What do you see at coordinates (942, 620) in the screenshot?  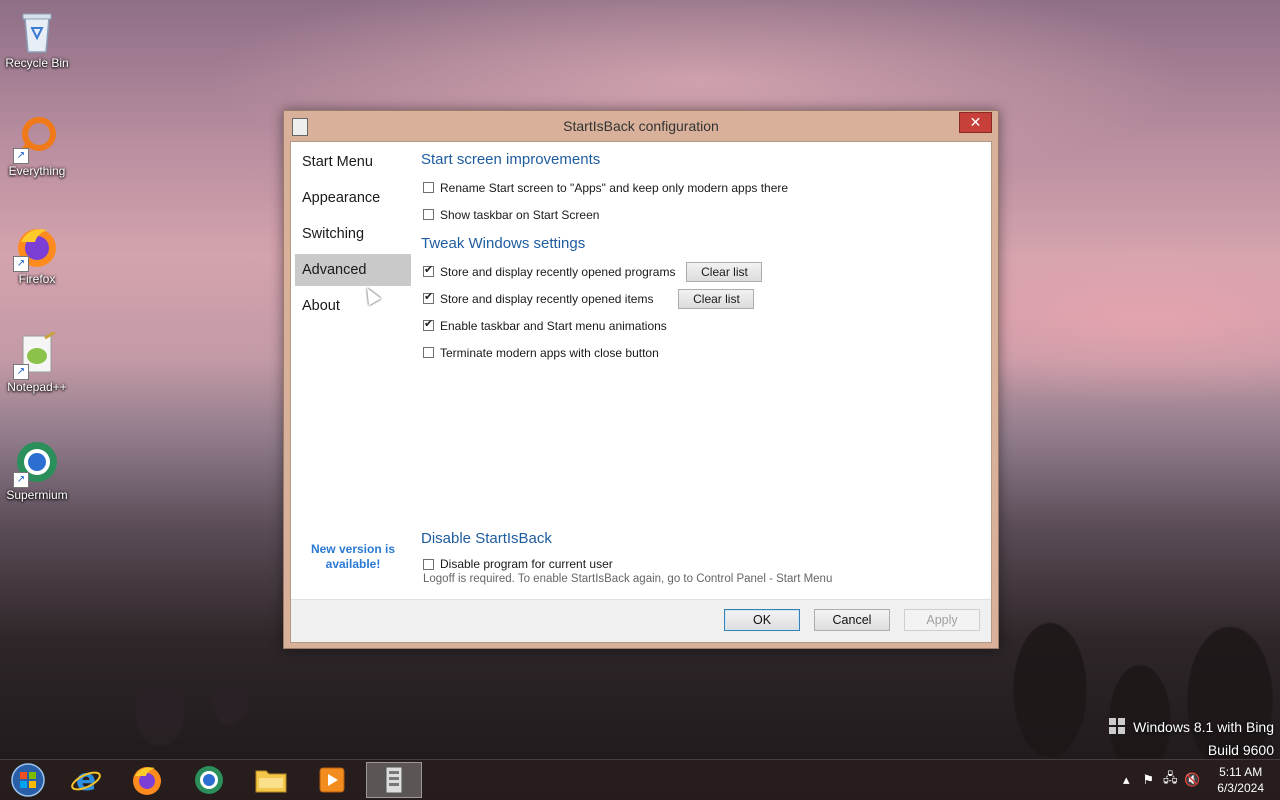 I see `apply-button: Apply` at bounding box center [942, 620].